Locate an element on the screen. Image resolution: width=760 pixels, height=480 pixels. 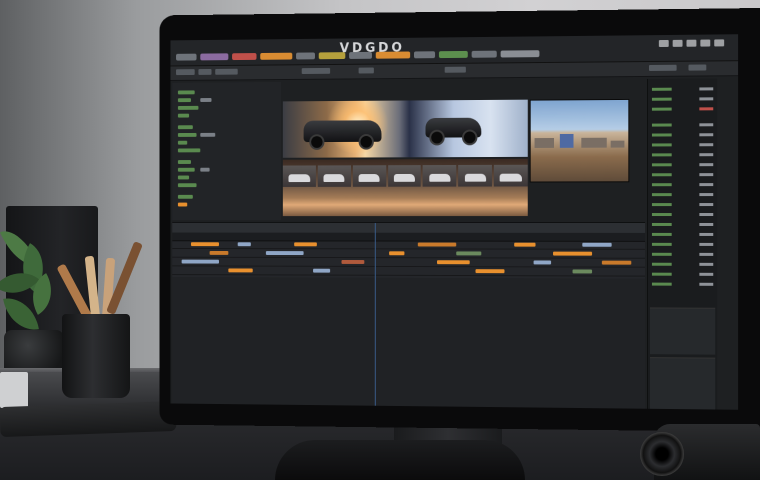
pencil-cup is located at coordinates (96, 356).